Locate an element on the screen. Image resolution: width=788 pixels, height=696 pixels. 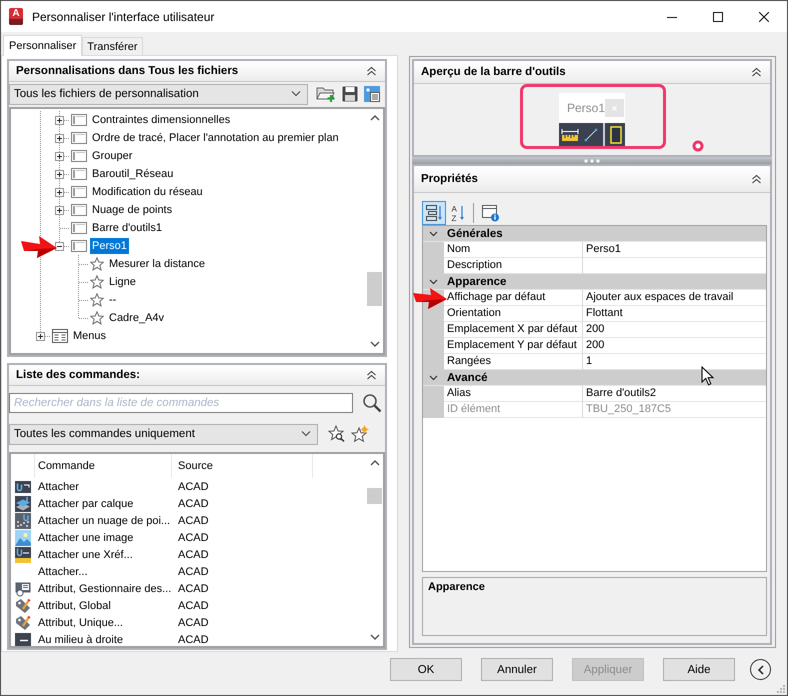
file-filter-dropdown: Tous les fichiers de personnalisation is located at coordinates (158, 94).